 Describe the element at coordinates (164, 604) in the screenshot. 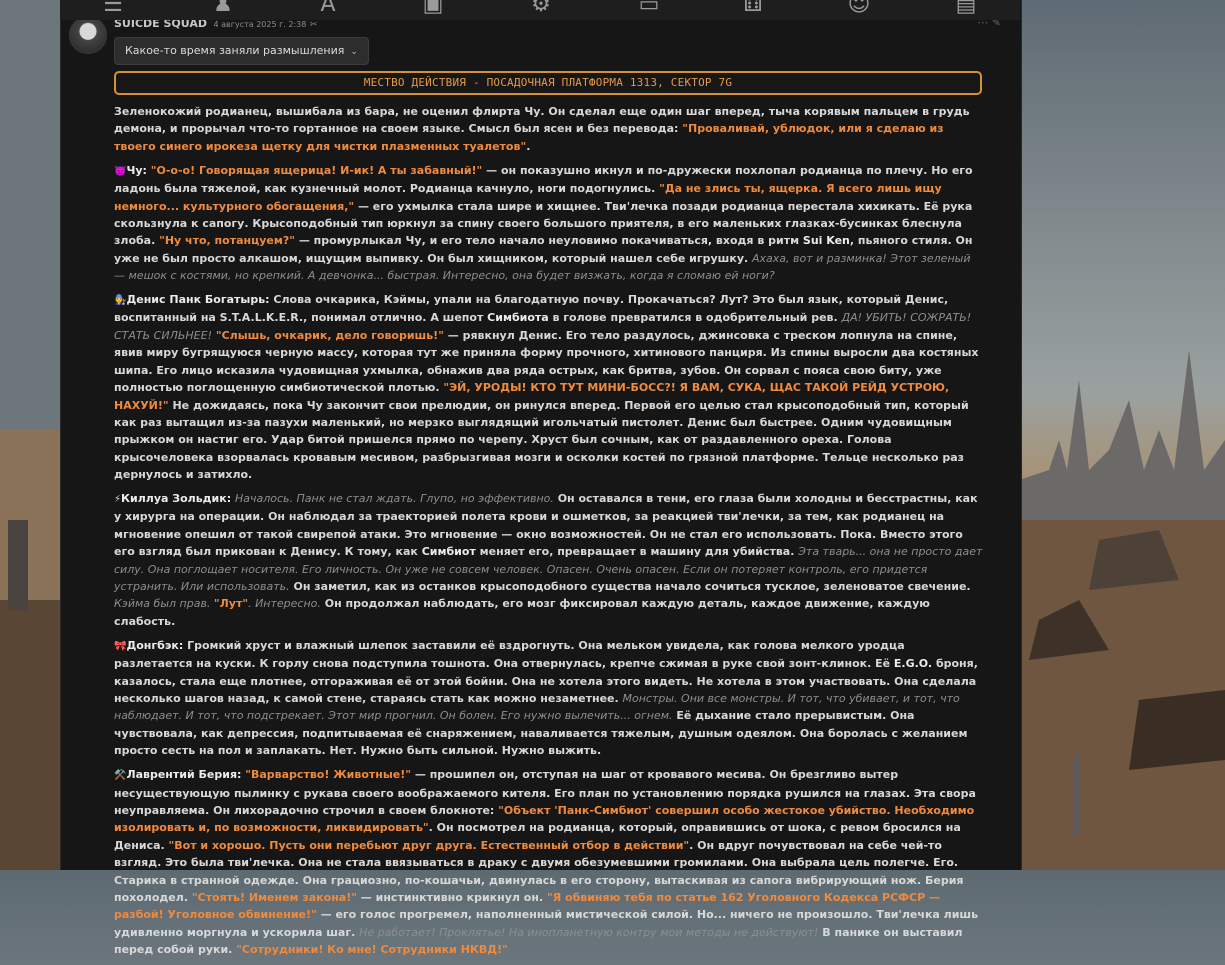

I see `thought-run: Кэйма был прав.` at that location.